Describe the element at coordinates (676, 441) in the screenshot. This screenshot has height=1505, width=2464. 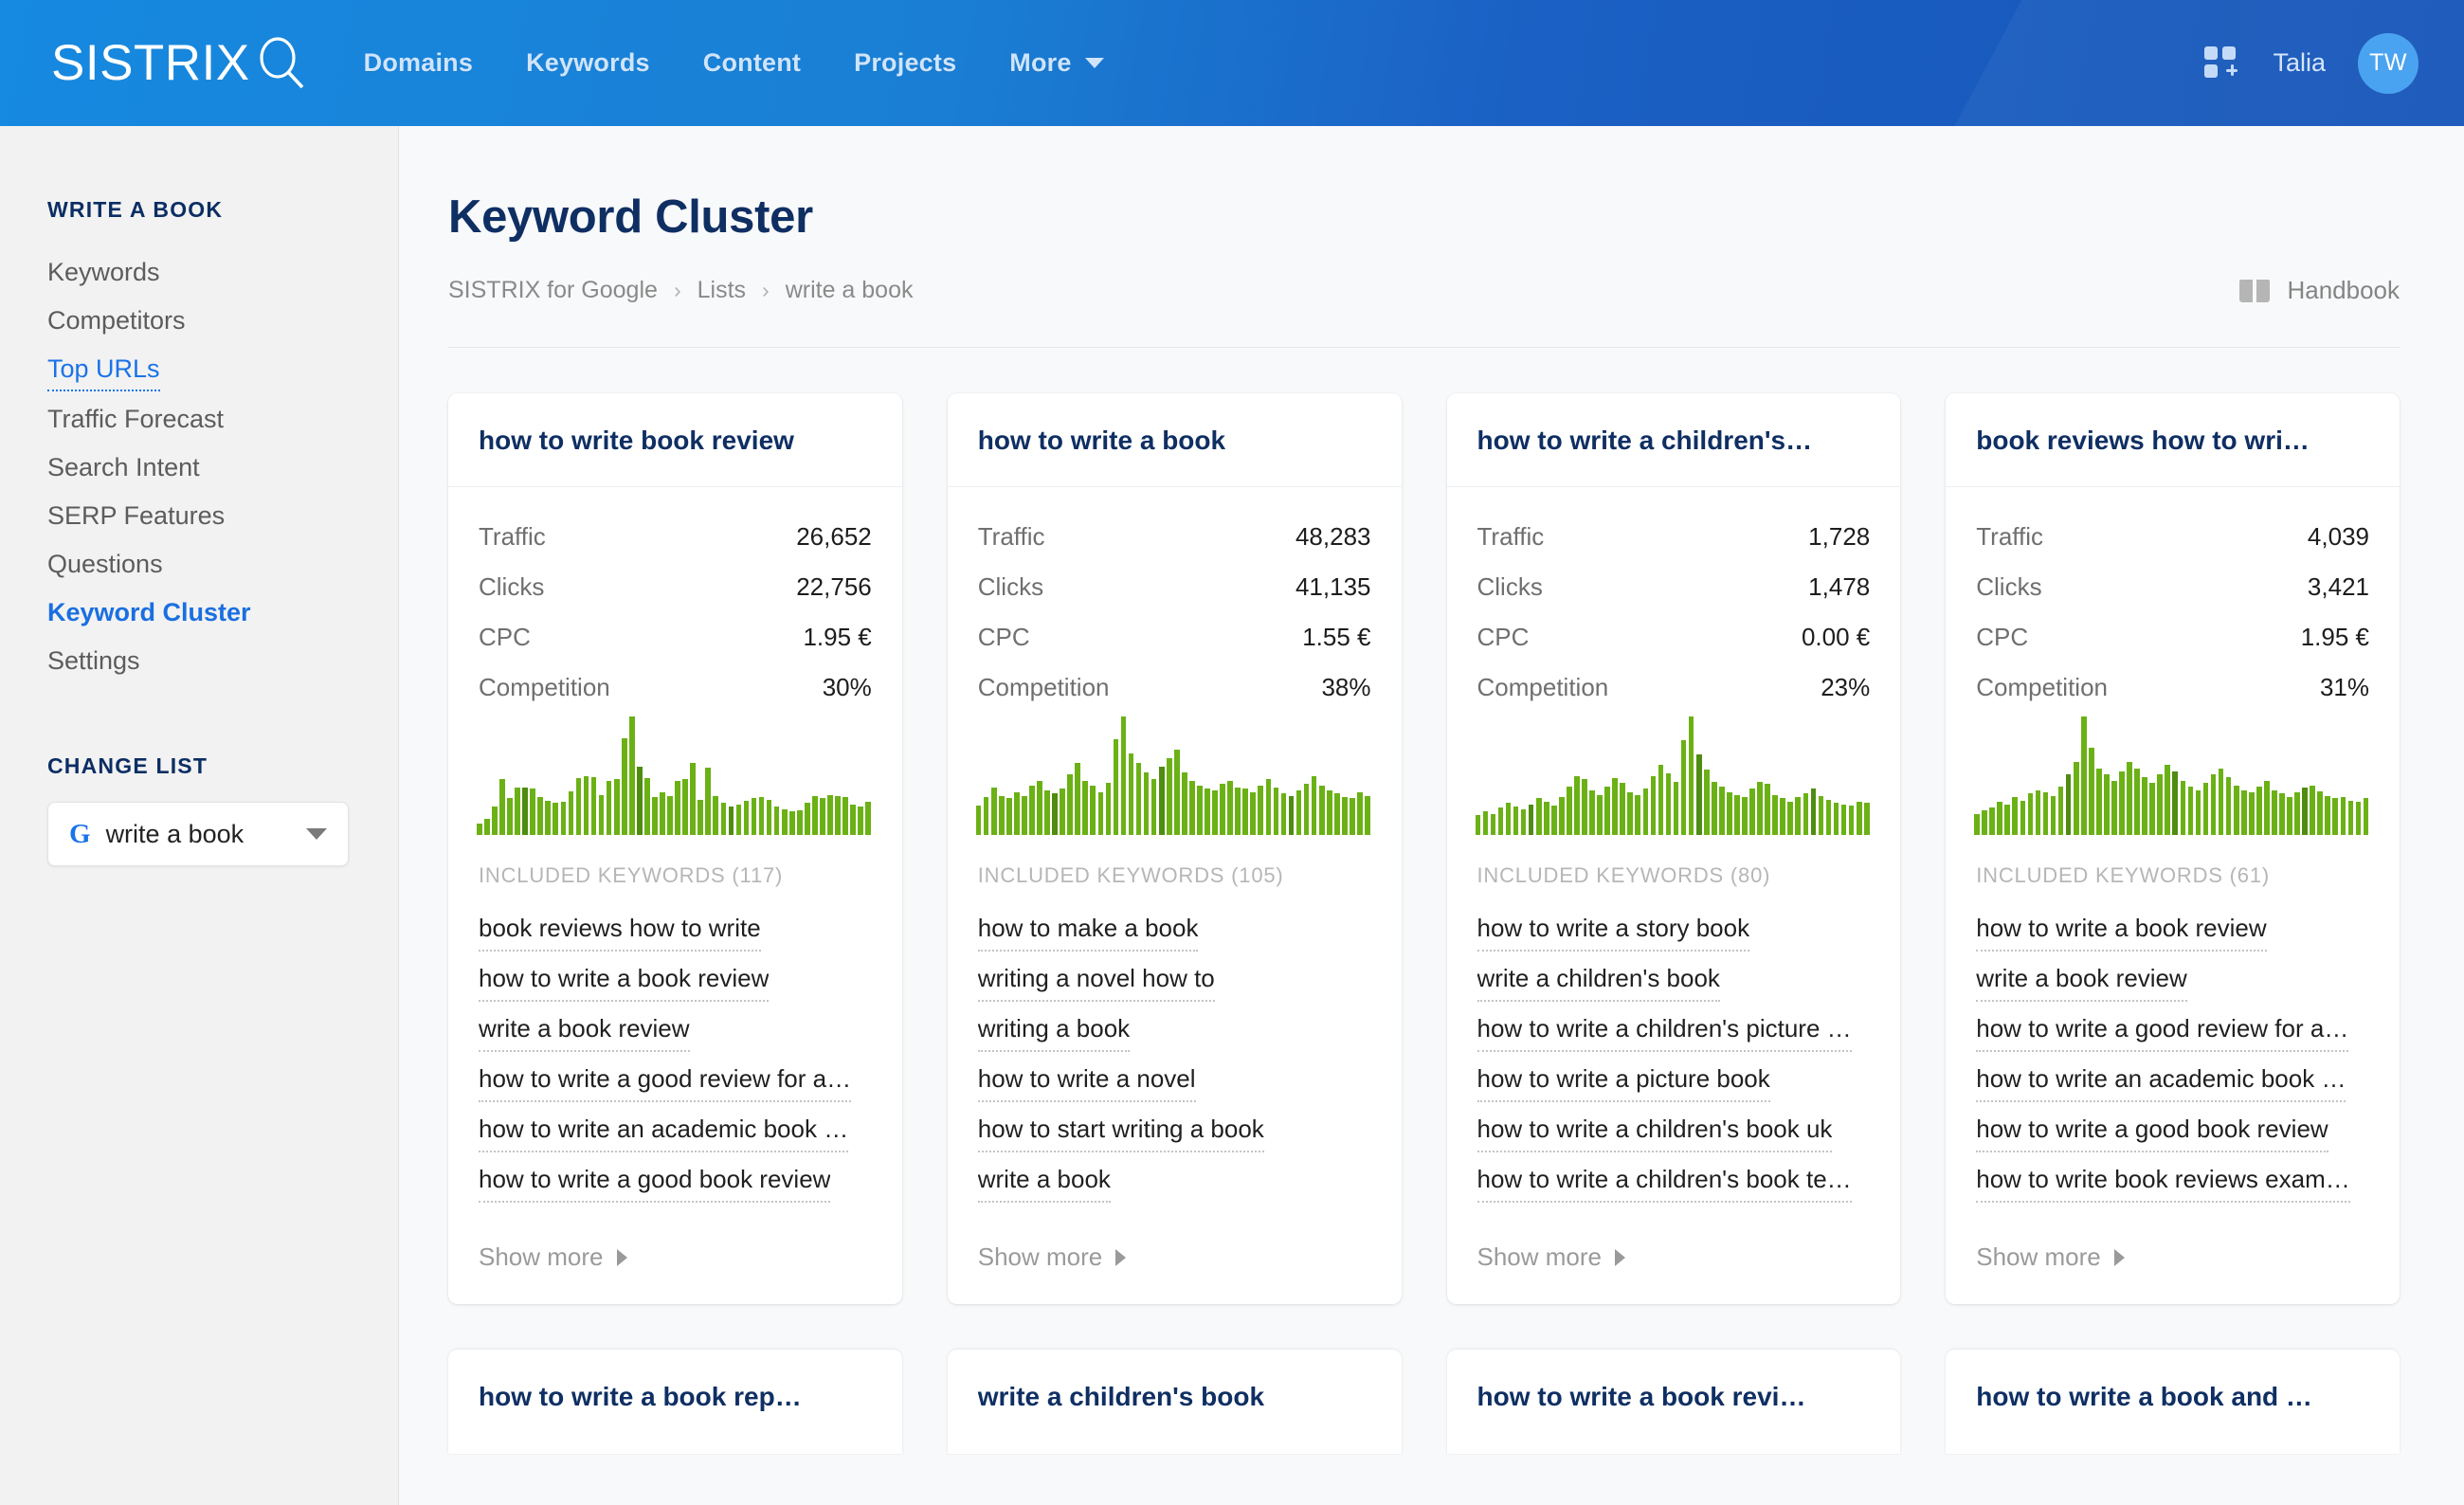
I see `card-title: how to write book review` at that location.